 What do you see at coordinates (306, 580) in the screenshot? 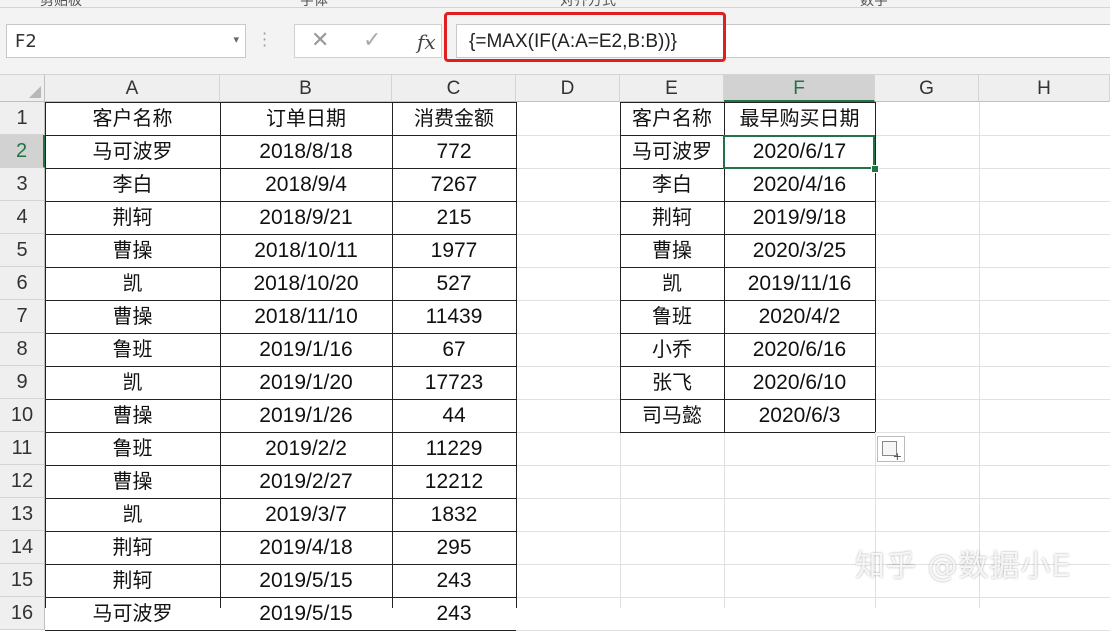
I see `cell-b15: 2019/5/15` at bounding box center [306, 580].